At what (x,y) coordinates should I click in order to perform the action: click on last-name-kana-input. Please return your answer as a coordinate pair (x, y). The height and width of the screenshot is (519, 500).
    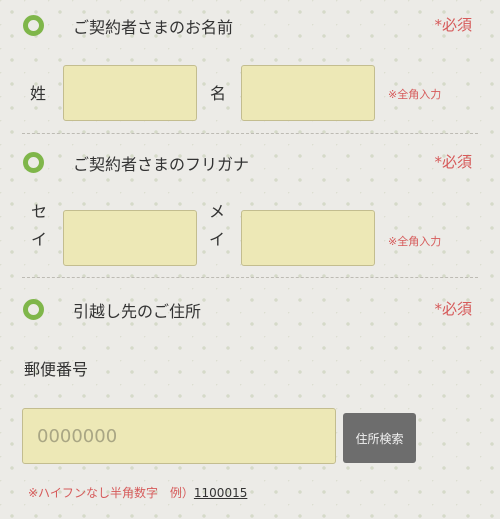
    Looking at the image, I should click on (130, 238).